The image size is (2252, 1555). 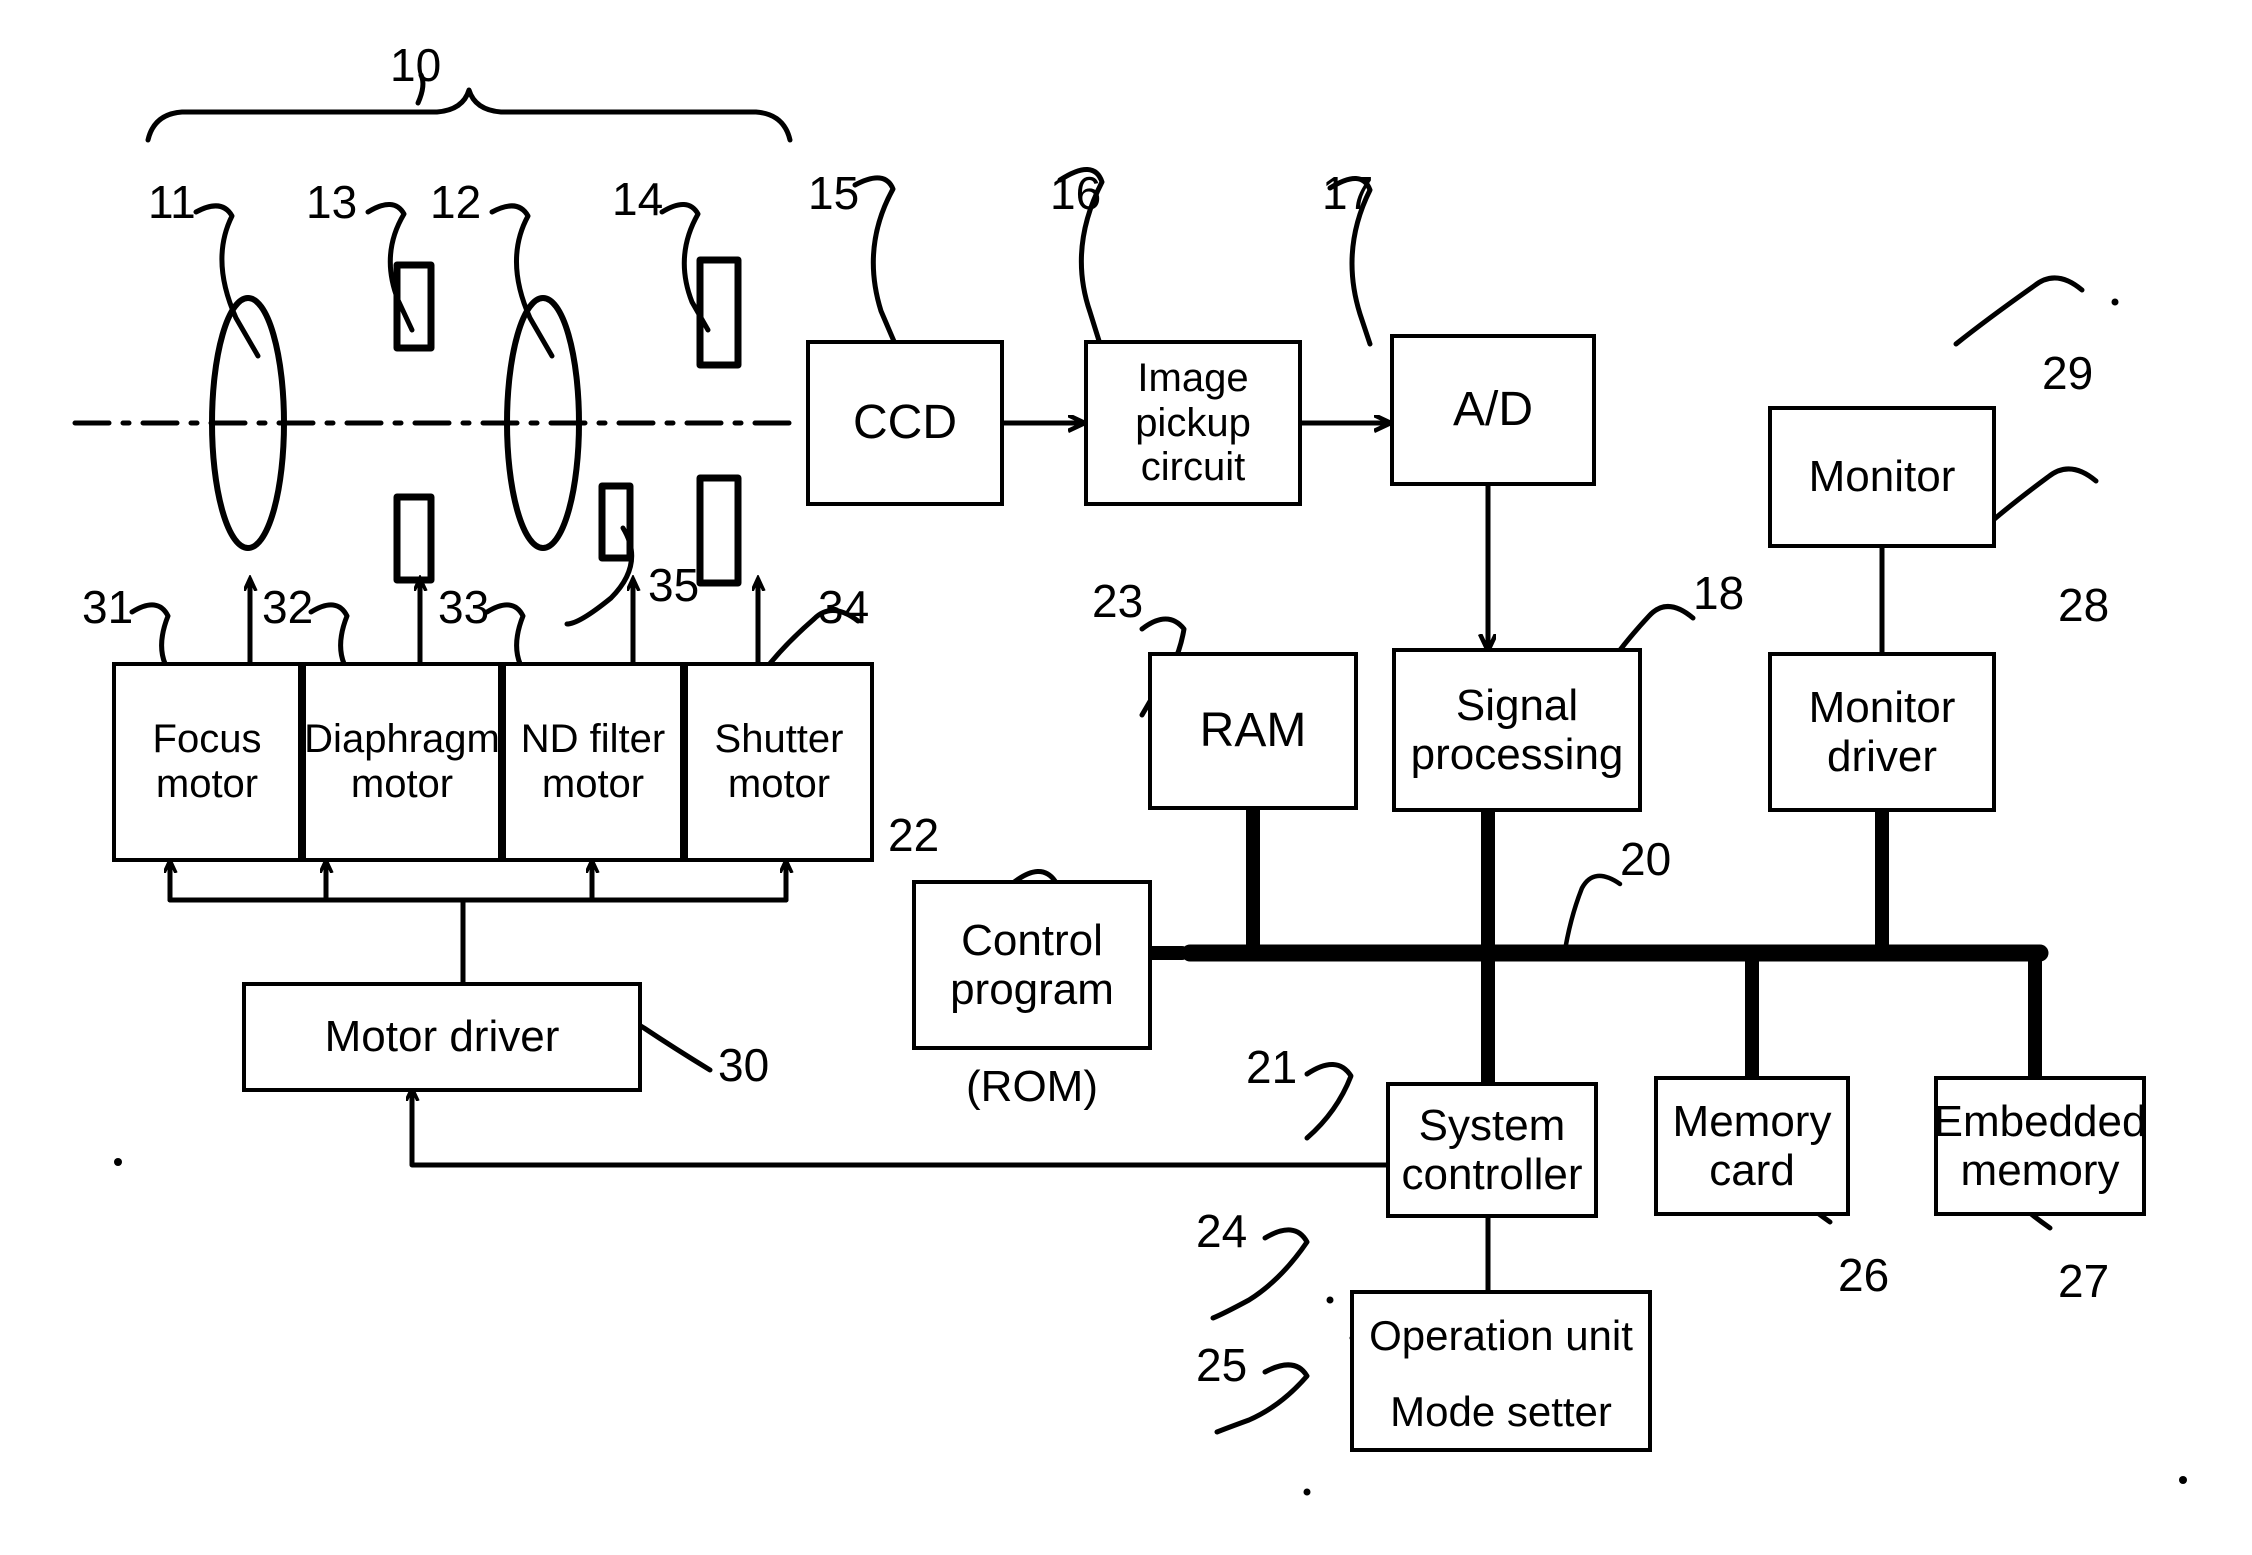 I want to click on ref-23: 23, so click(x=1118, y=601).